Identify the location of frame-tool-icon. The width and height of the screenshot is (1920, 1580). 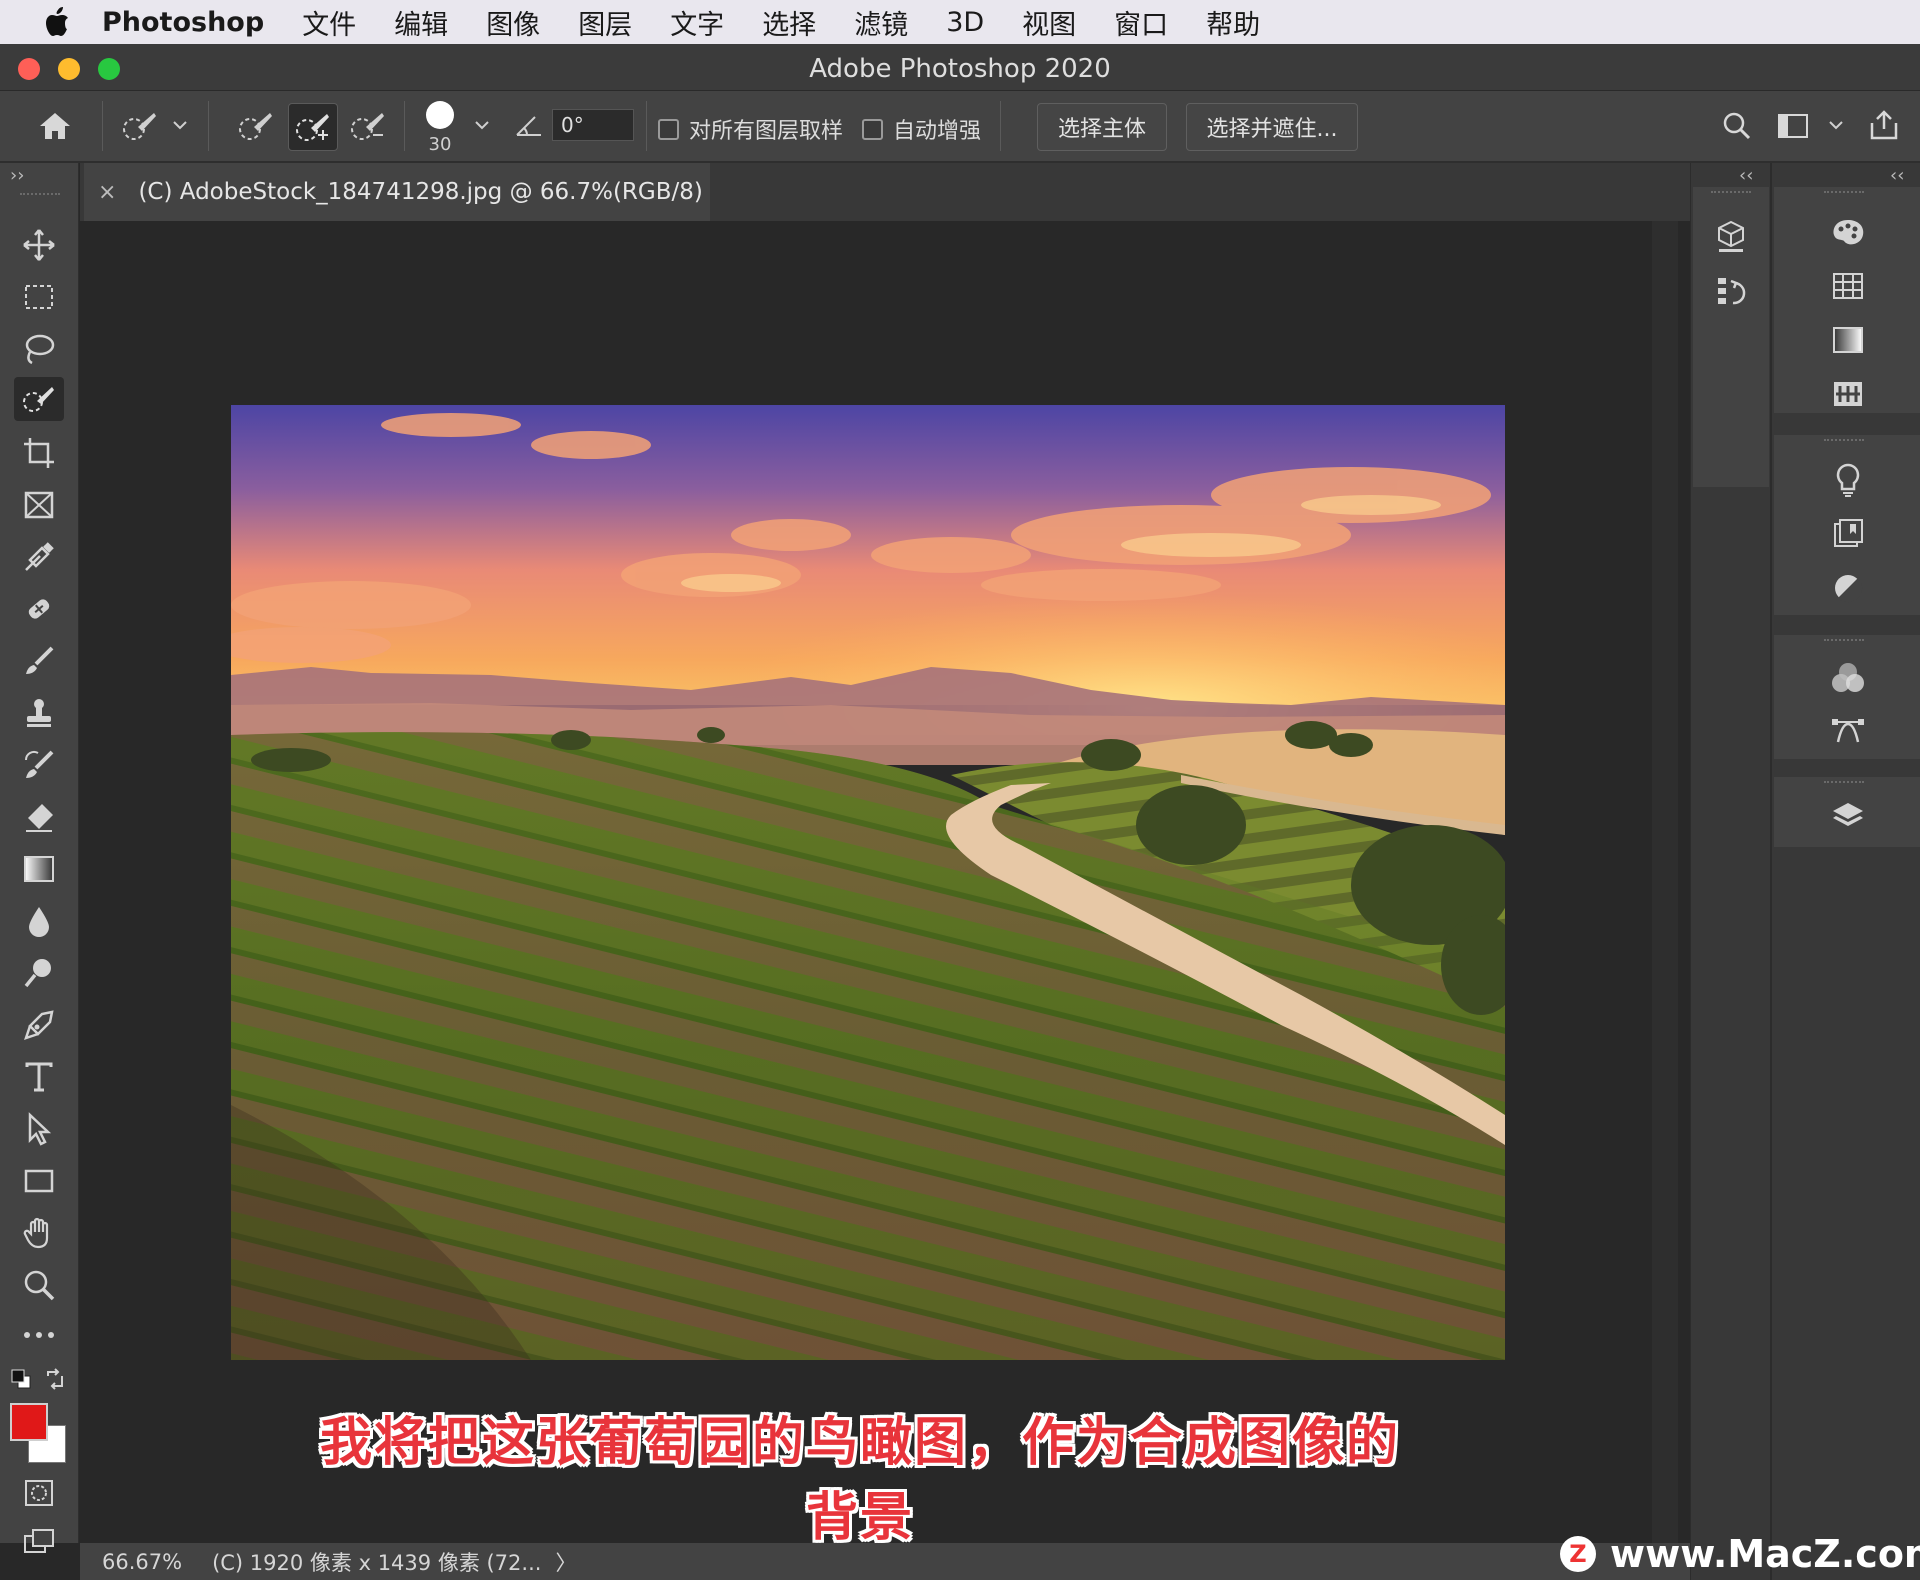
(39, 505).